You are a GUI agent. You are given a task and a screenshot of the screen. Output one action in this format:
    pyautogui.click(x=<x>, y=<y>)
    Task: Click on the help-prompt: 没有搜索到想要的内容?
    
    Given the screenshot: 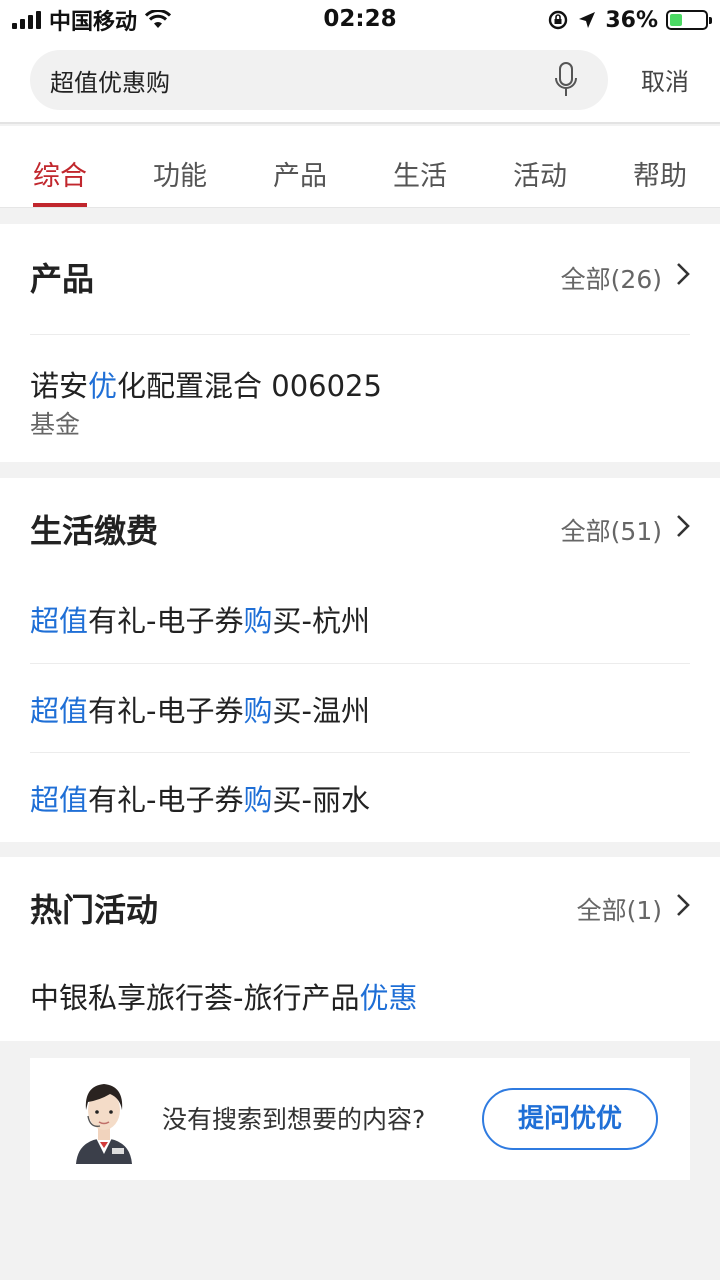 What is the action you would take?
    pyautogui.click(x=294, y=1119)
    